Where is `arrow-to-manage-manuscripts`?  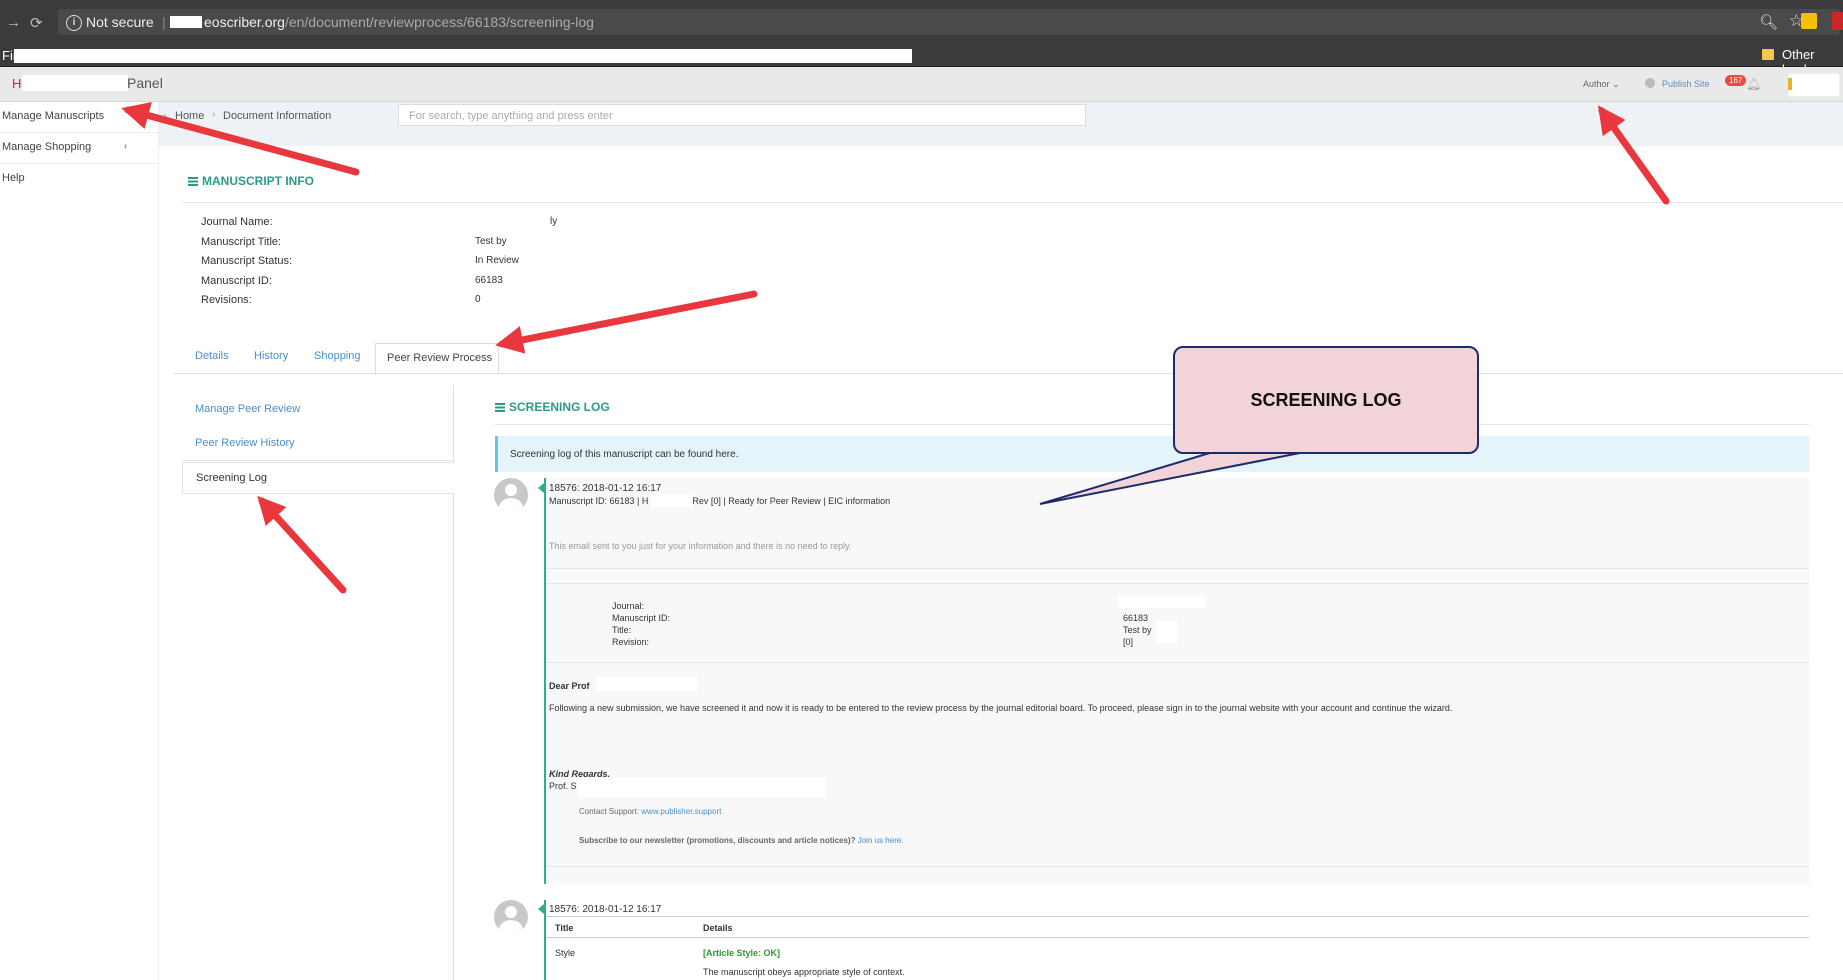
arrow-to-manage-manuscripts is located at coordinates (240, 139).